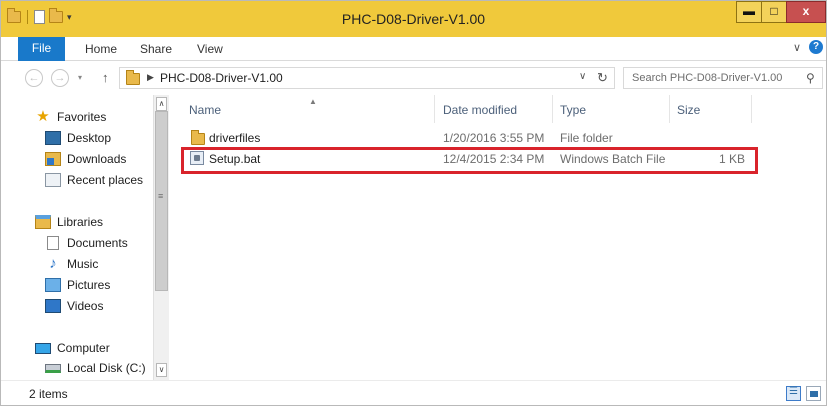 This screenshot has width=827, height=406. I want to click on nav-item-downloads: Downloads, so click(85, 159).